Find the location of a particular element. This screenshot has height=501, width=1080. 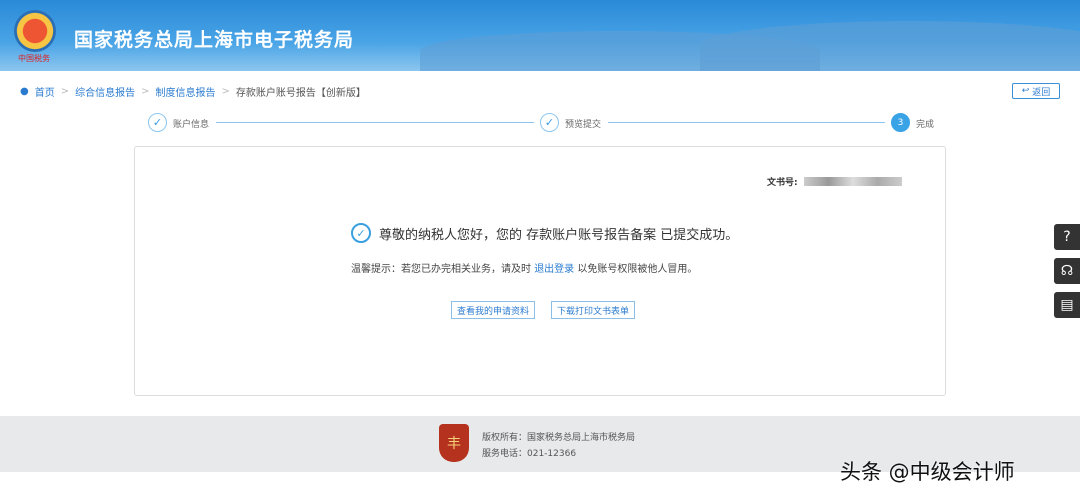

site-header: 中国税务 国家税务总局上海市电子税务局 is located at coordinates (540, 35).